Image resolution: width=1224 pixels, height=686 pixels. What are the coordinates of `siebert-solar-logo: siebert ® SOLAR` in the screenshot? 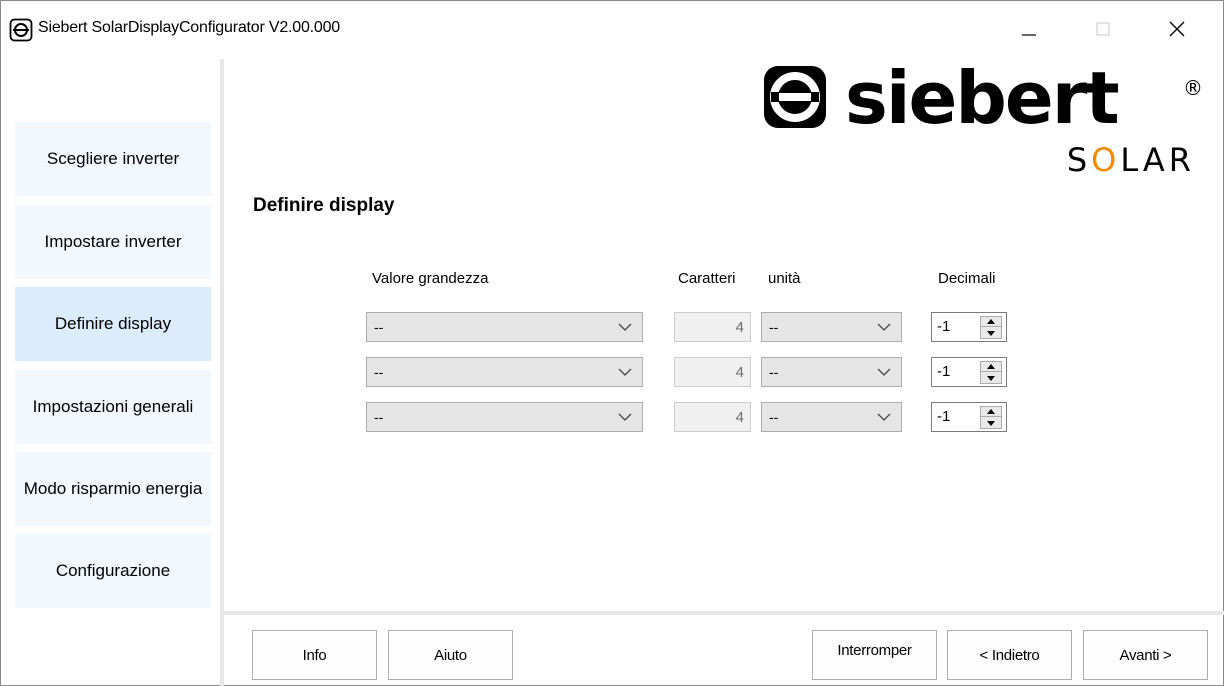 It's located at (983, 121).